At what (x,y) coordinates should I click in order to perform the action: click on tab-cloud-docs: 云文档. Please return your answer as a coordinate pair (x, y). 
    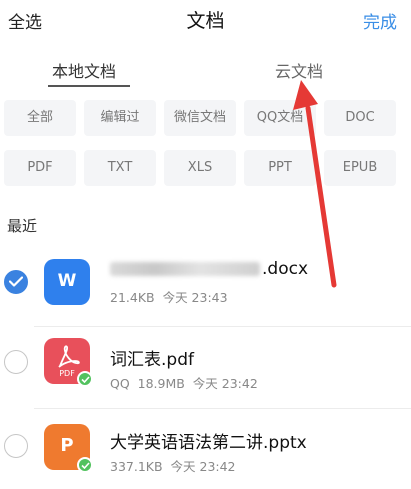
    Looking at the image, I should click on (299, 70).